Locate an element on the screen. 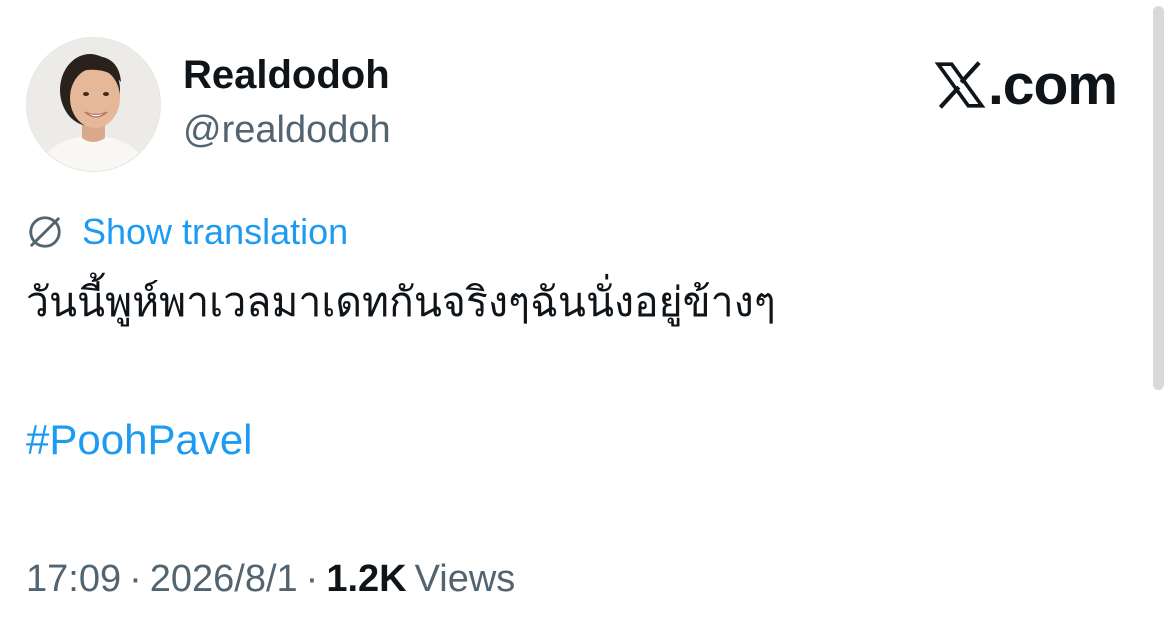 Image resolution: width=1169 pixels, height=637 pixels. tweet-time: 17:09 is located at coordinates (73, 579).